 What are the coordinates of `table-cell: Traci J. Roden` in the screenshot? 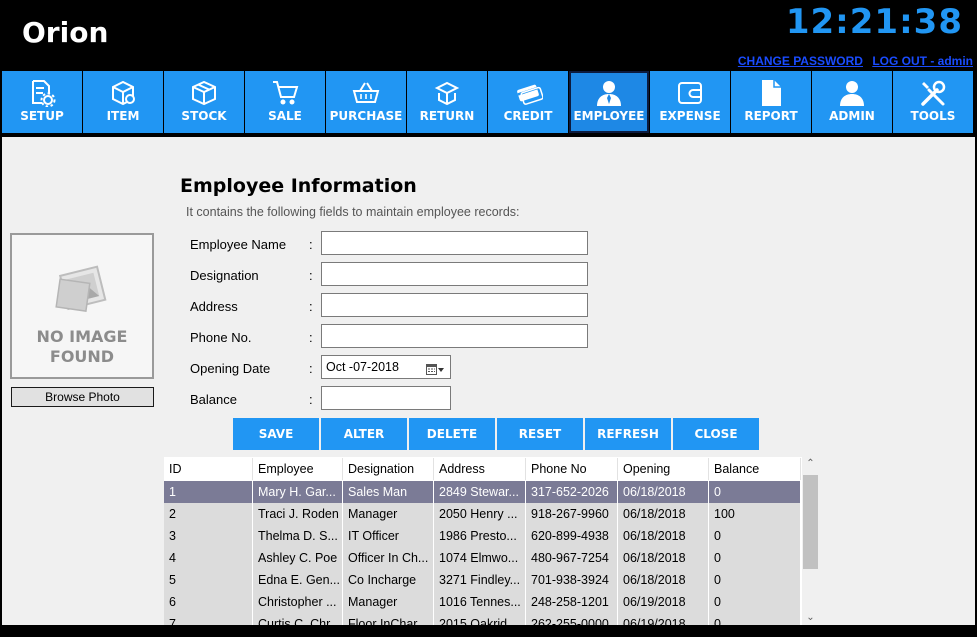 It's located at (298, 514).